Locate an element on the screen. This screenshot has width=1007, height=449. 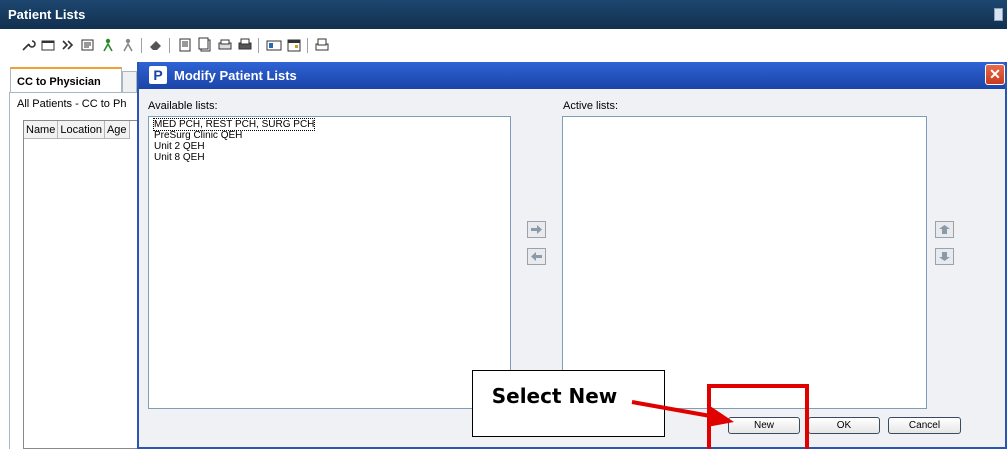
tab-cc-to-physician: CC to Physician is located at coordinates (66, 80).